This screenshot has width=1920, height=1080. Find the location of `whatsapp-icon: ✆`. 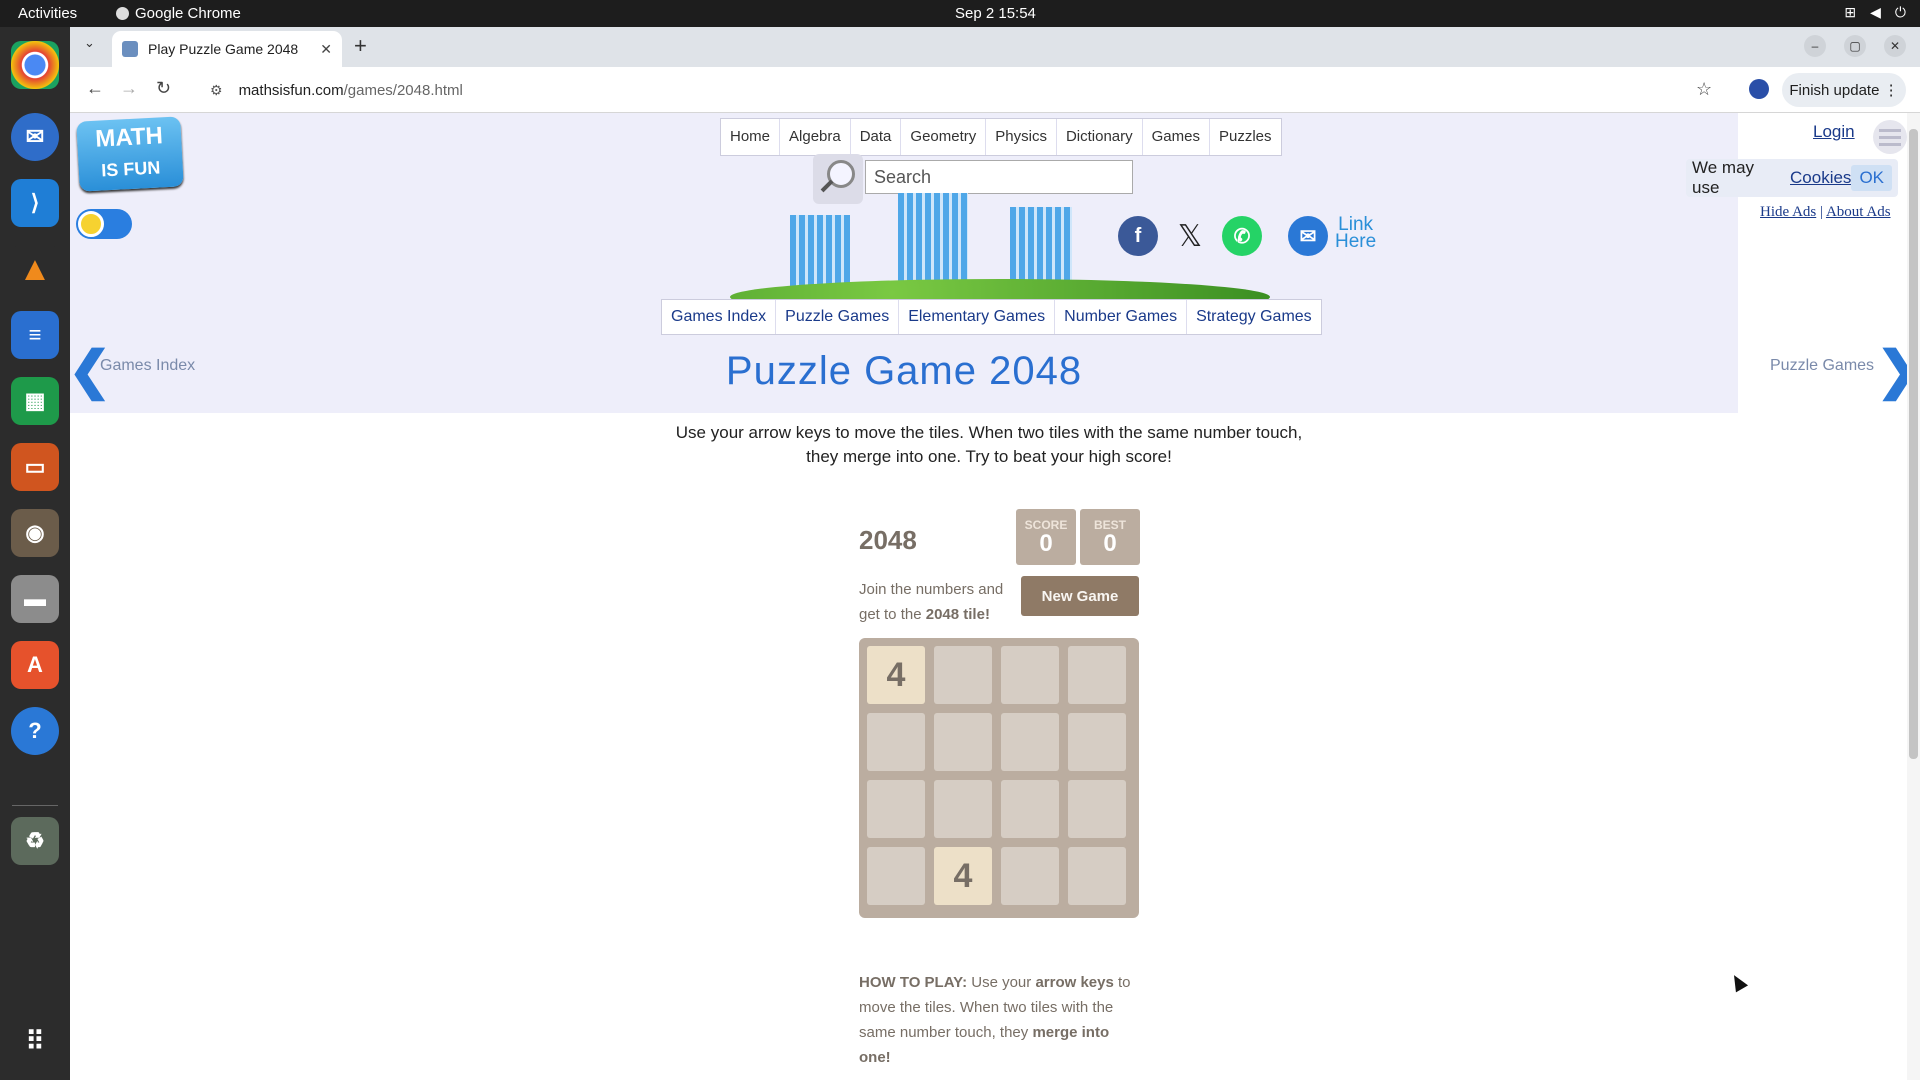

whatsapp-icon: ✆ is located at coordinates (1242, 236).